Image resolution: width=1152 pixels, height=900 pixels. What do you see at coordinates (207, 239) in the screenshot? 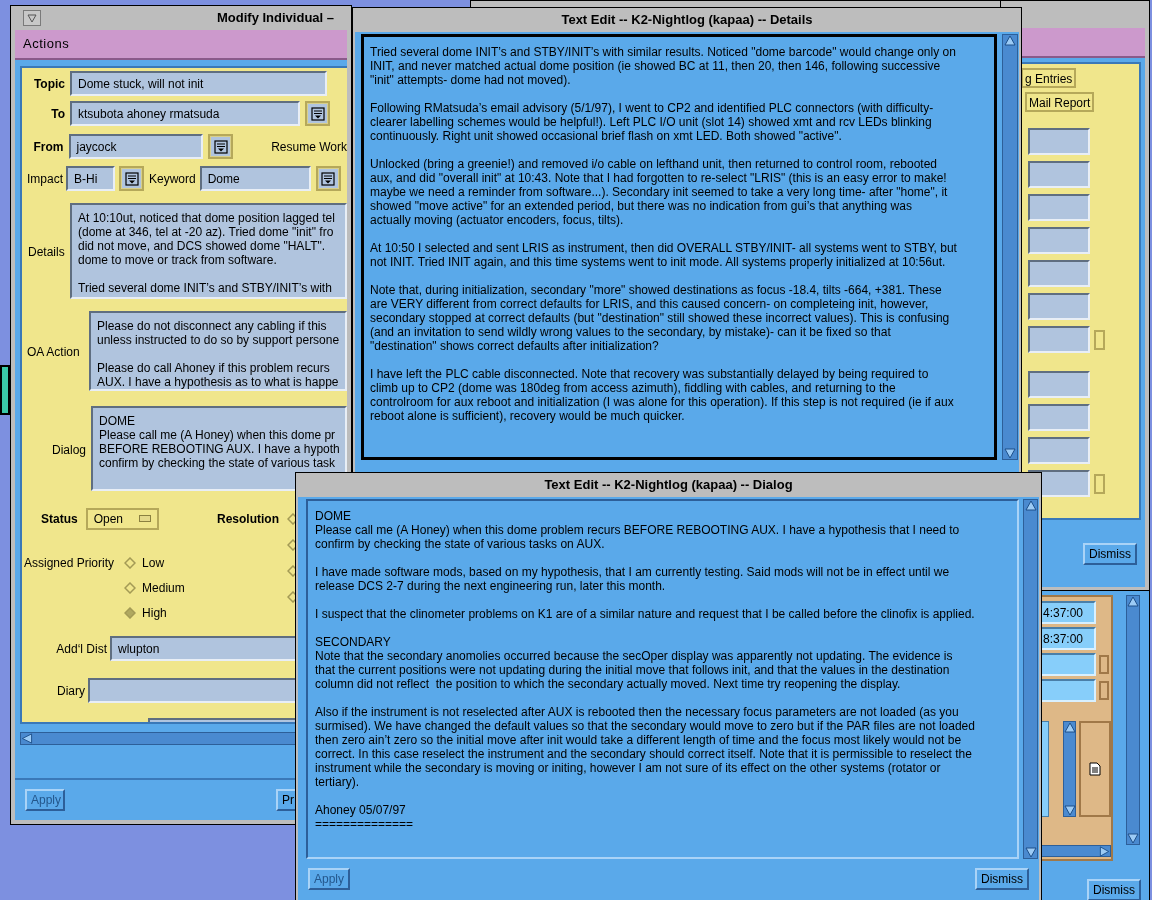
I see `text-paragraph: At 10:10ut, noticed that dome position lagged tel (dome at 346, tel at -20 az). Tried dome "init" fro did not move, and DCS showed dome "HALT". dome to move or track from software.` at bounding box center [207, 239].